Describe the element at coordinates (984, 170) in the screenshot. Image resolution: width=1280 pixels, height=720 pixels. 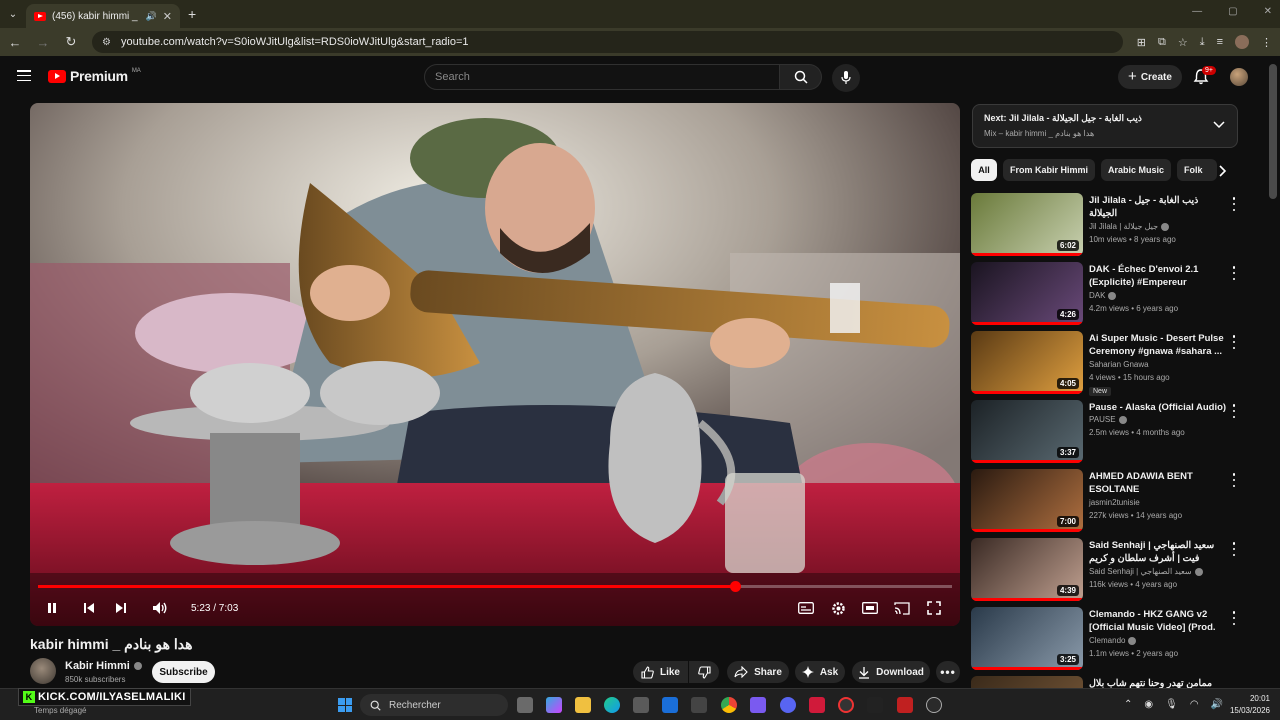
I see `chip-all: All` at that location.